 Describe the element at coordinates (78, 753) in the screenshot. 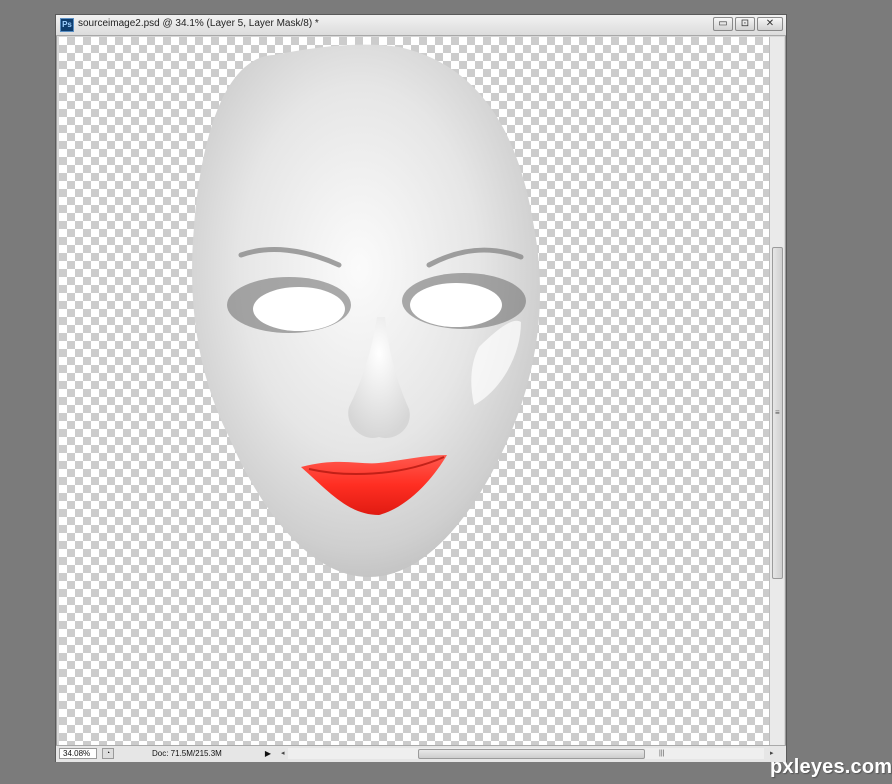

I see `zoom-field: 34.08%` at that location.